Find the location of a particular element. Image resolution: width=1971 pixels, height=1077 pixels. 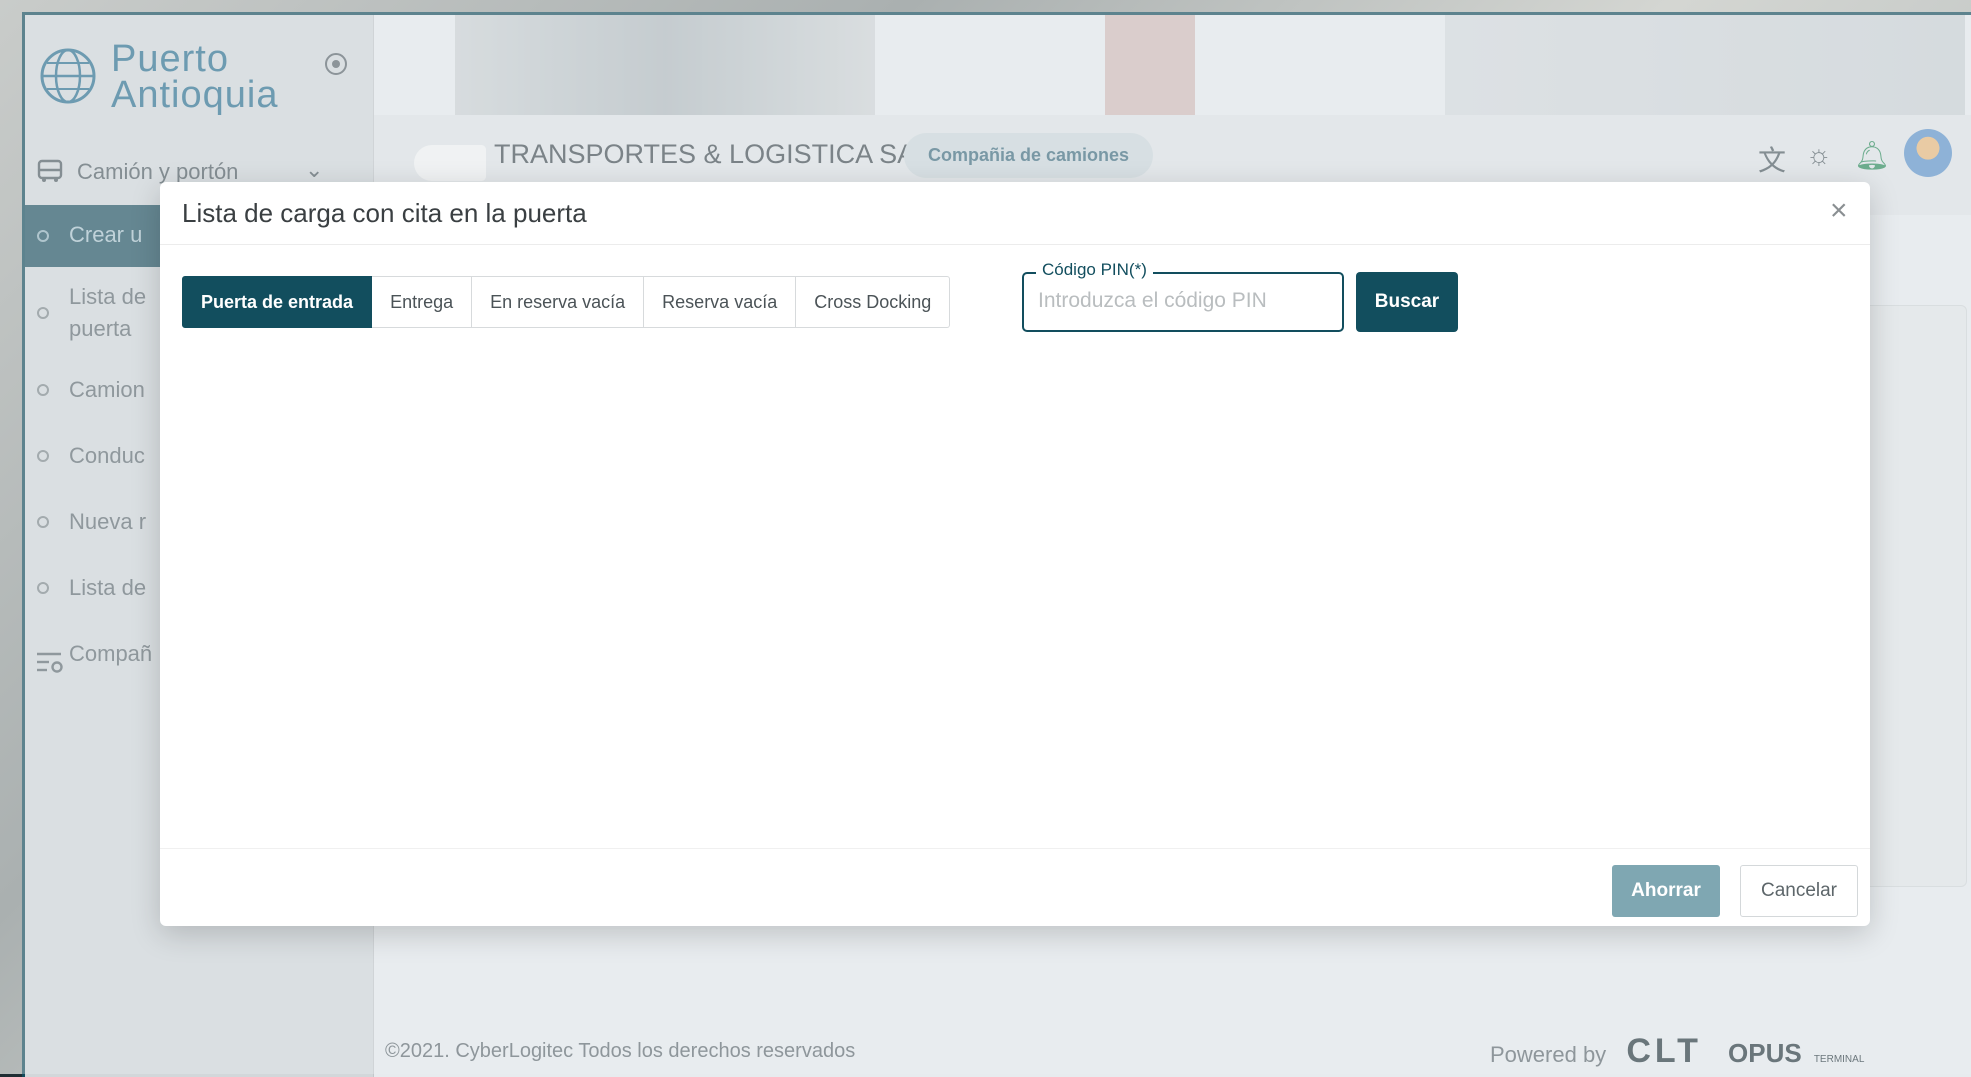

close-icon: × is located at coordinates (1839, 211).